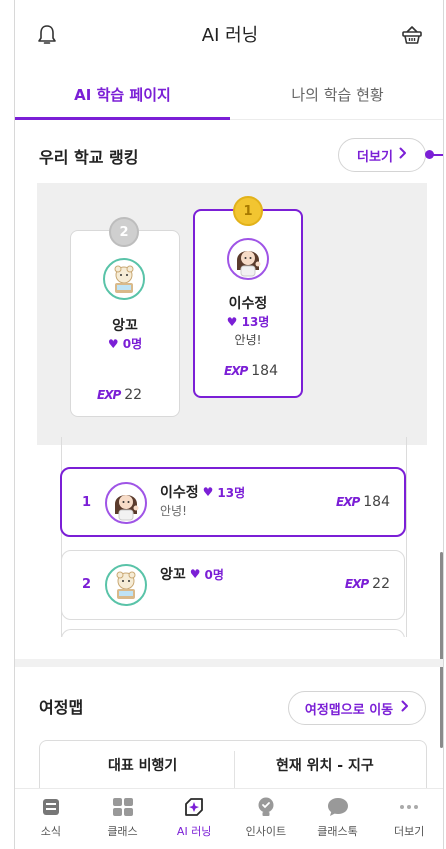 The height and width of the screenshot is (849, 446). I want to click on tab-bar: AI 학습 페이지 나의 학습 현황, so click(229, 95).